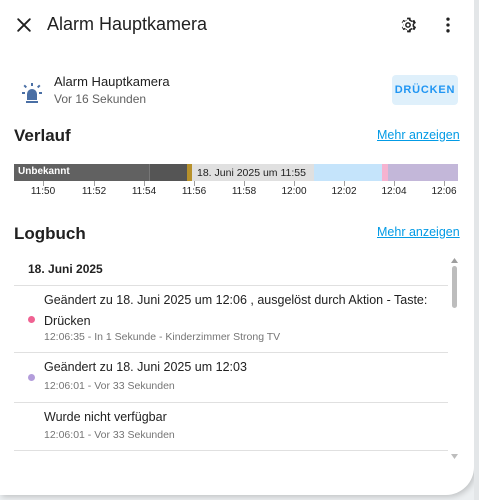 The height and width of the screenshot is (500, 479). I want to click on history-more-link: Mehr anzeigen, so click(418, 135).